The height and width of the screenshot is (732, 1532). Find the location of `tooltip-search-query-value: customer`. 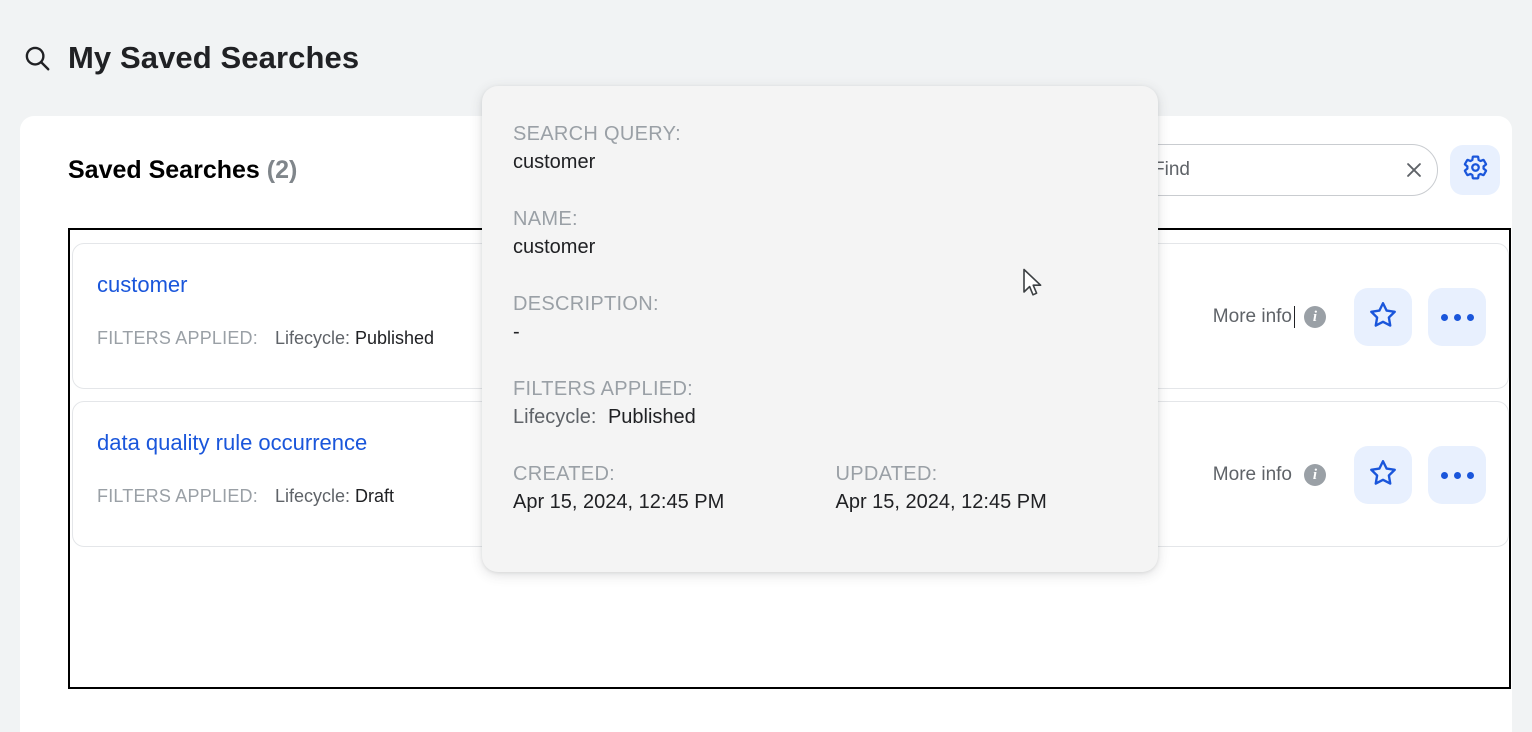

tooltip-search-query-value: customer is located at coordinates (554, 162).